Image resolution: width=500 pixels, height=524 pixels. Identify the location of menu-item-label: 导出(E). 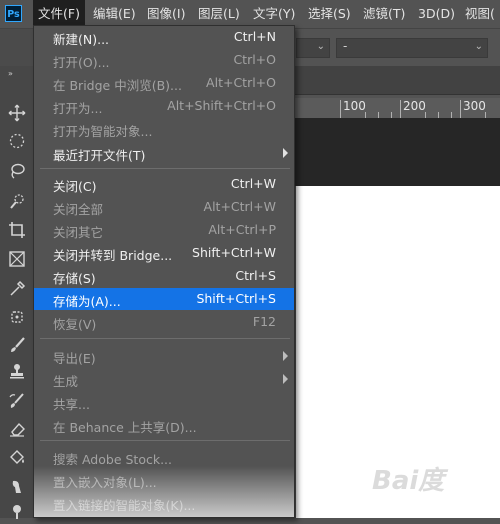
(74, 358).